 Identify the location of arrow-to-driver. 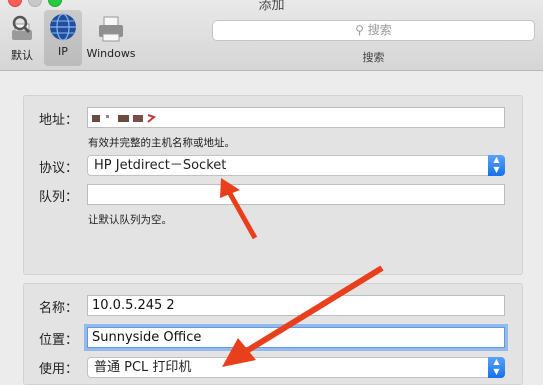
(303, 316).